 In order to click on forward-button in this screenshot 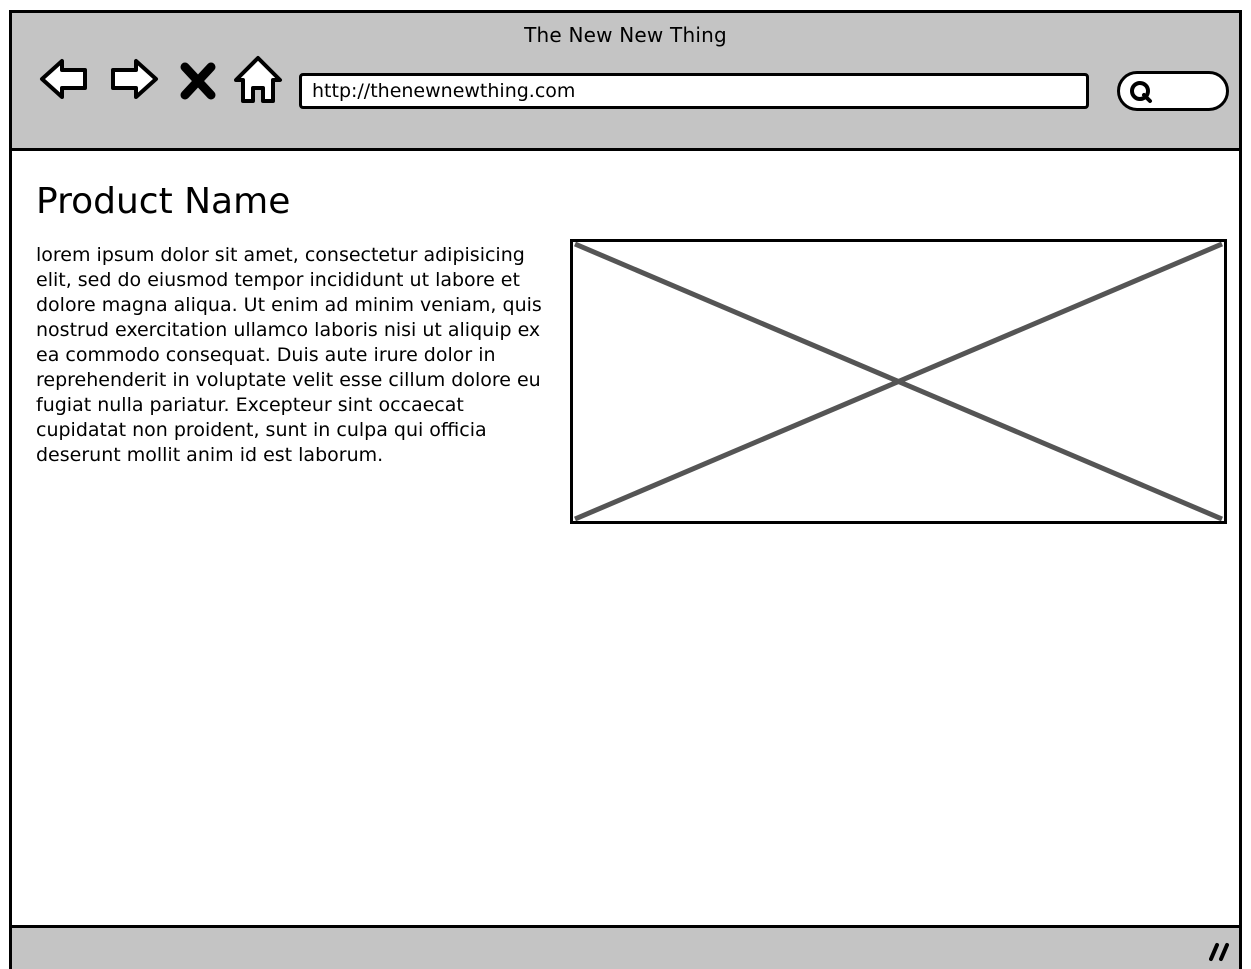, I will do `click(134, 79)`.